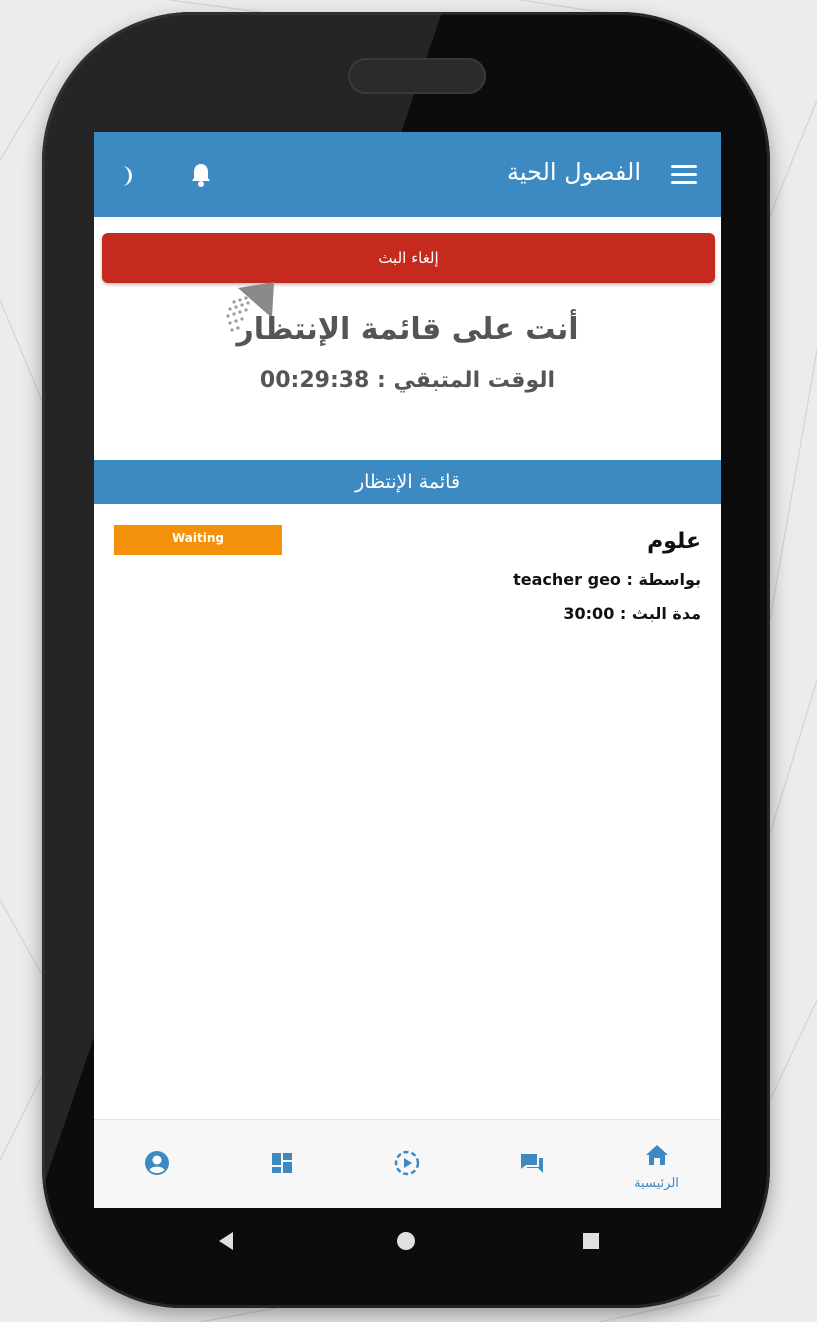  What do you see at coordinates (660, 613) in the screenshot?
I see `duration-label: مدة البث :` at bounding box center [660, 613].